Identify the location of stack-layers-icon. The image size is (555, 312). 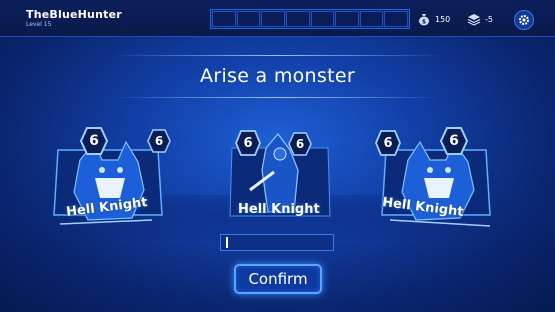
(474, 20).